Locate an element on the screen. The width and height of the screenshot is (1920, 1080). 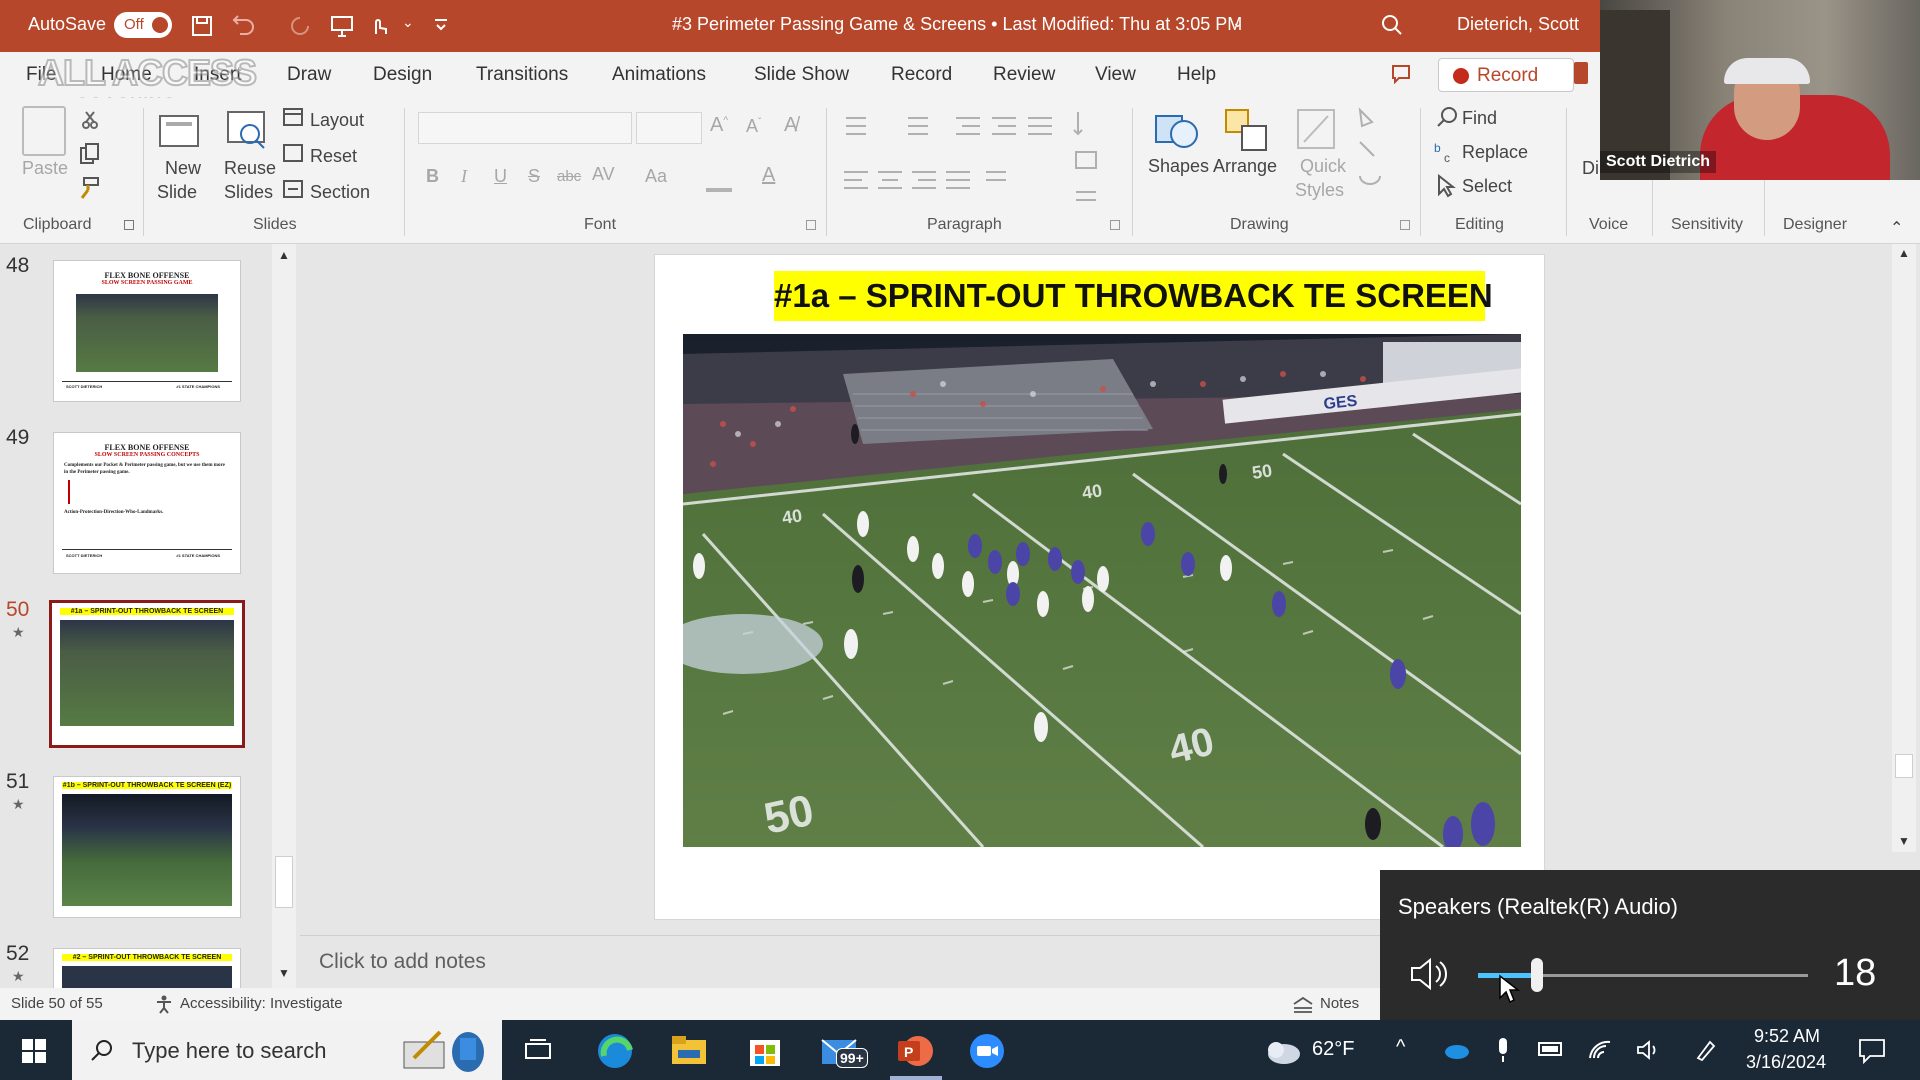
record-button: Record is located at coordinates (1506, 75).